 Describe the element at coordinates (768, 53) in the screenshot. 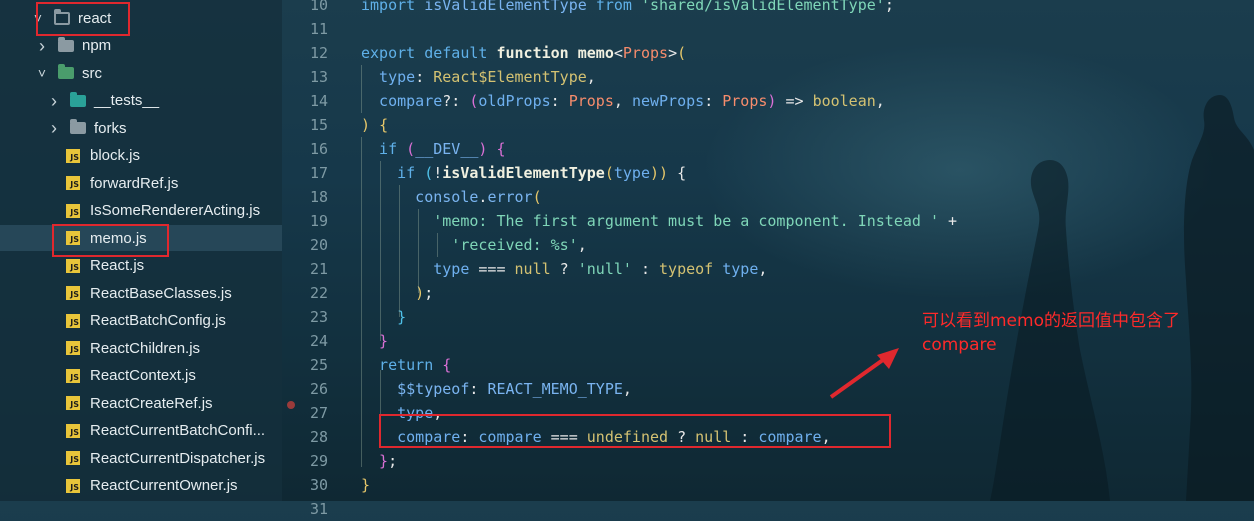

I see `code-line-12: 12 export default function memo<Props>(` at that location.